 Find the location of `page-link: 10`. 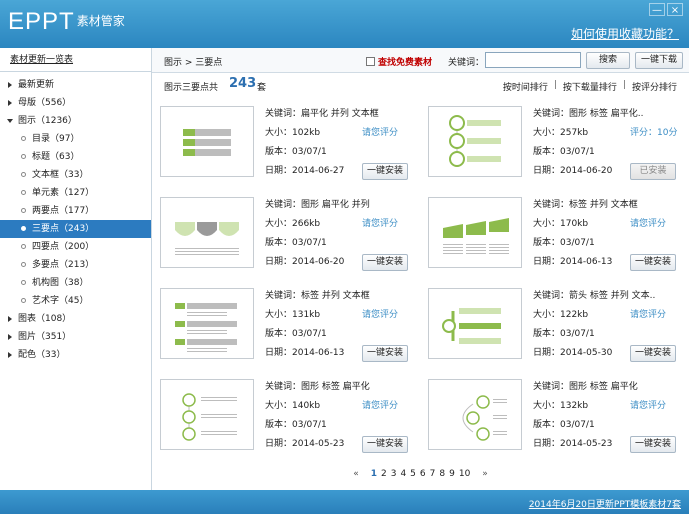

page-link: 10 is located at coordinates (464, 474).